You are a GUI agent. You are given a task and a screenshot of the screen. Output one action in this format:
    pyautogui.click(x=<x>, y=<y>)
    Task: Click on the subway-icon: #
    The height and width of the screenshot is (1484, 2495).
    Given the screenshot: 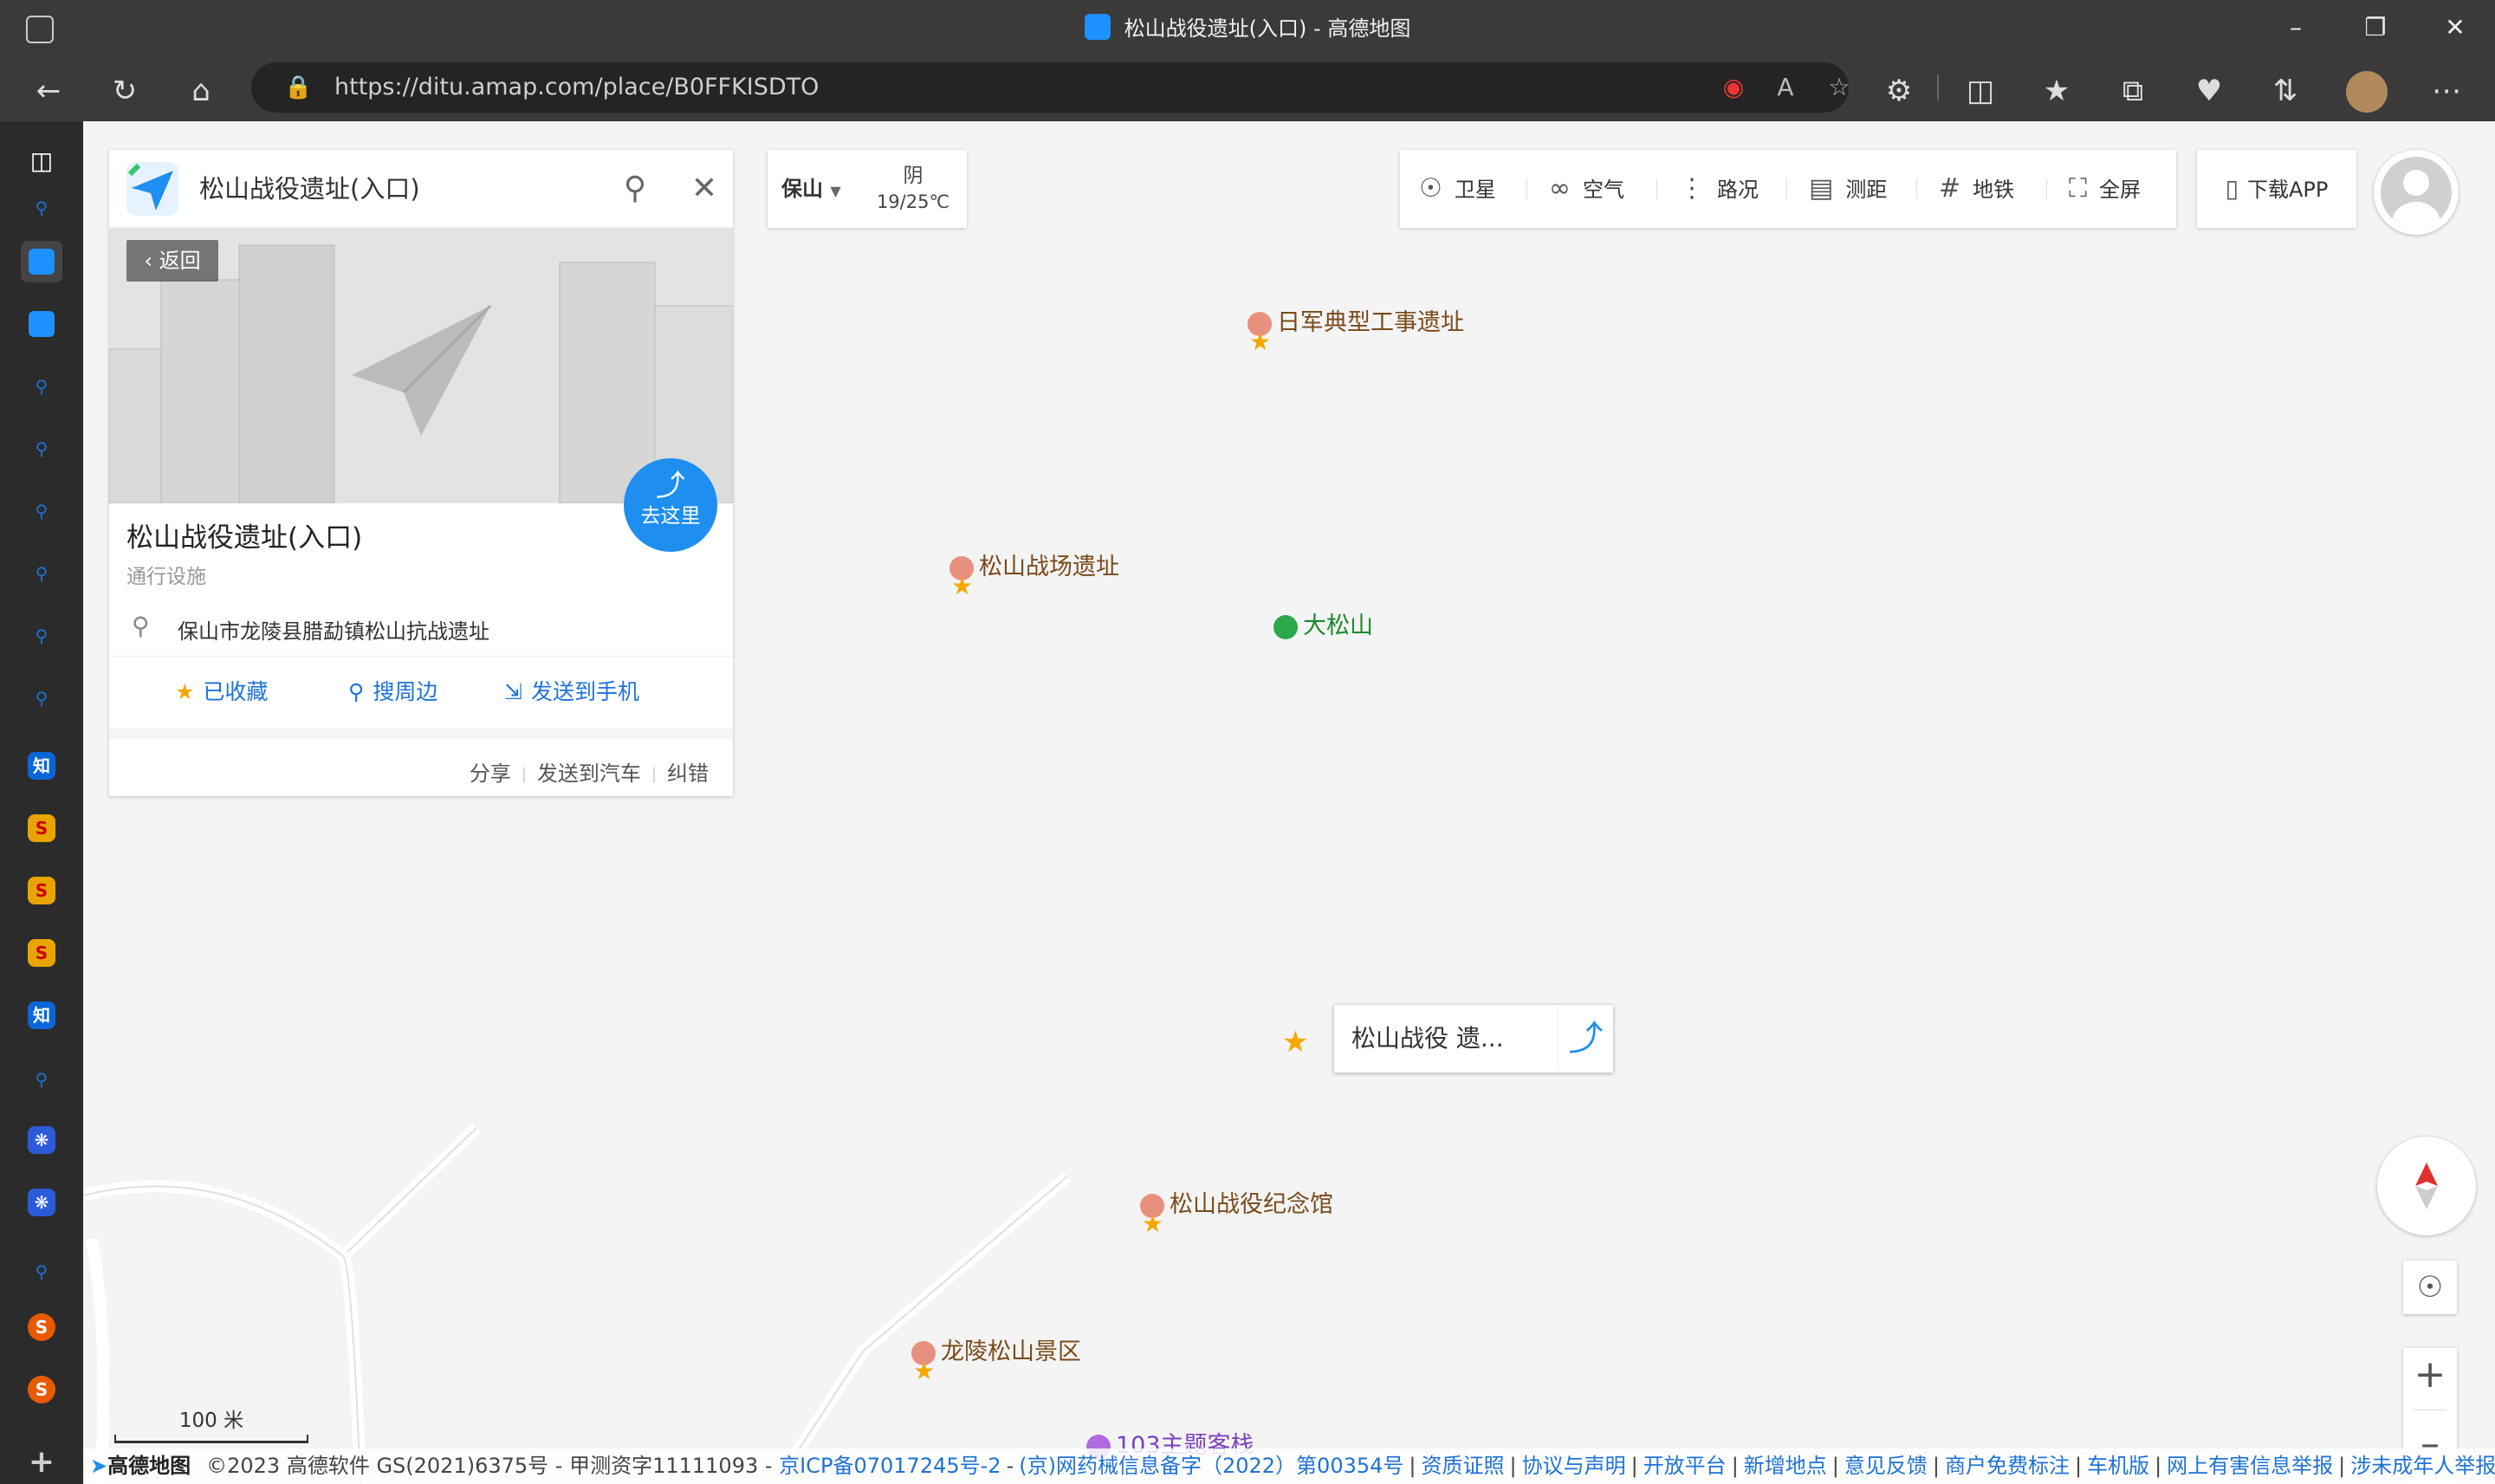 What is the action you would take?
    pyautogui.click(x=1950, y=188)
    